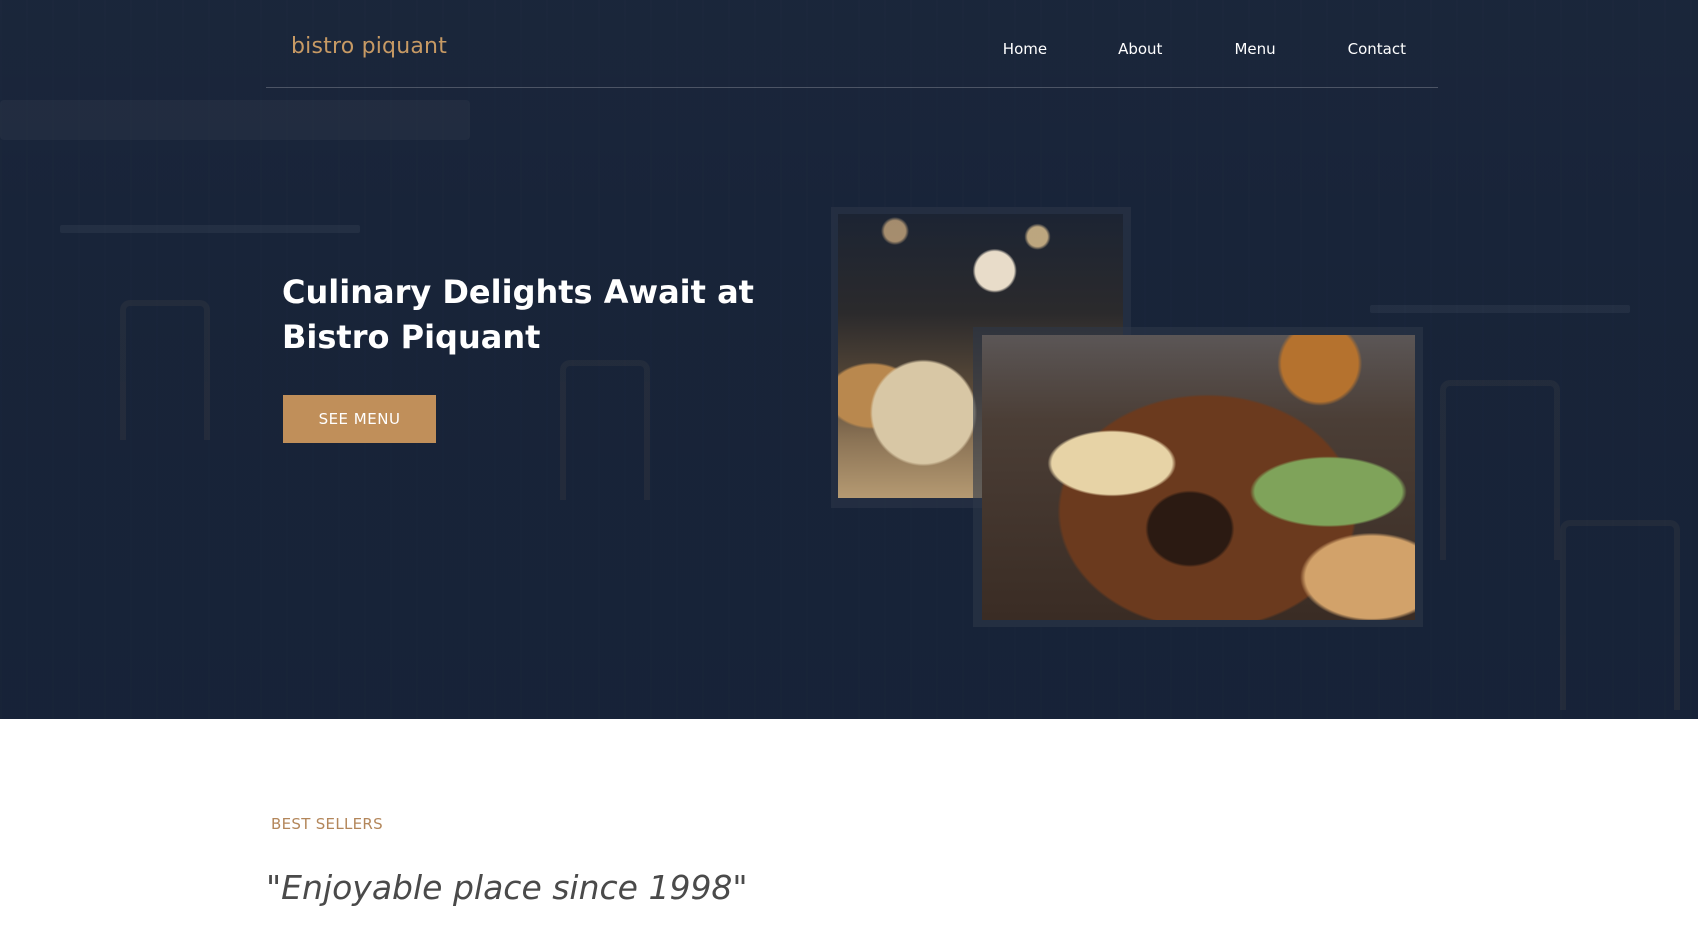 The height and width of the screenshot is (927, 1698). What do you see at coordinates (1204, 49) in the screenshot?
I see `main-nav: Home About Menu Contact` at bounding box center [1204, 49].